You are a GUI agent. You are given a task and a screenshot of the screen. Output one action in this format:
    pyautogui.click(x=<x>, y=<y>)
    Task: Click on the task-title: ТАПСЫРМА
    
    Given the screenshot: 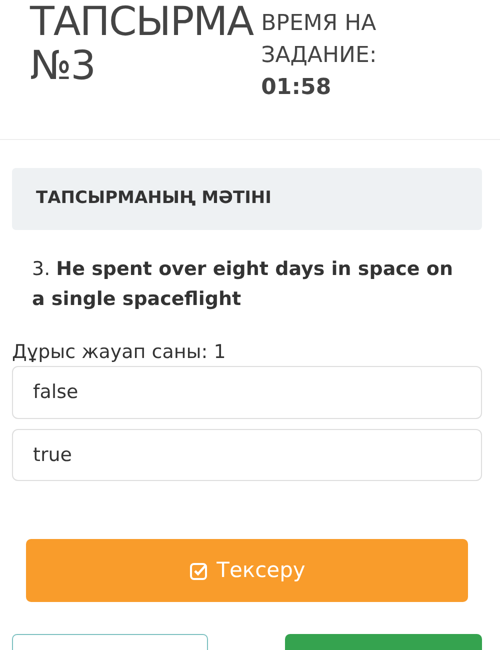 What is the action you would take?
    pyautogui.click(x=142, y=22)
    